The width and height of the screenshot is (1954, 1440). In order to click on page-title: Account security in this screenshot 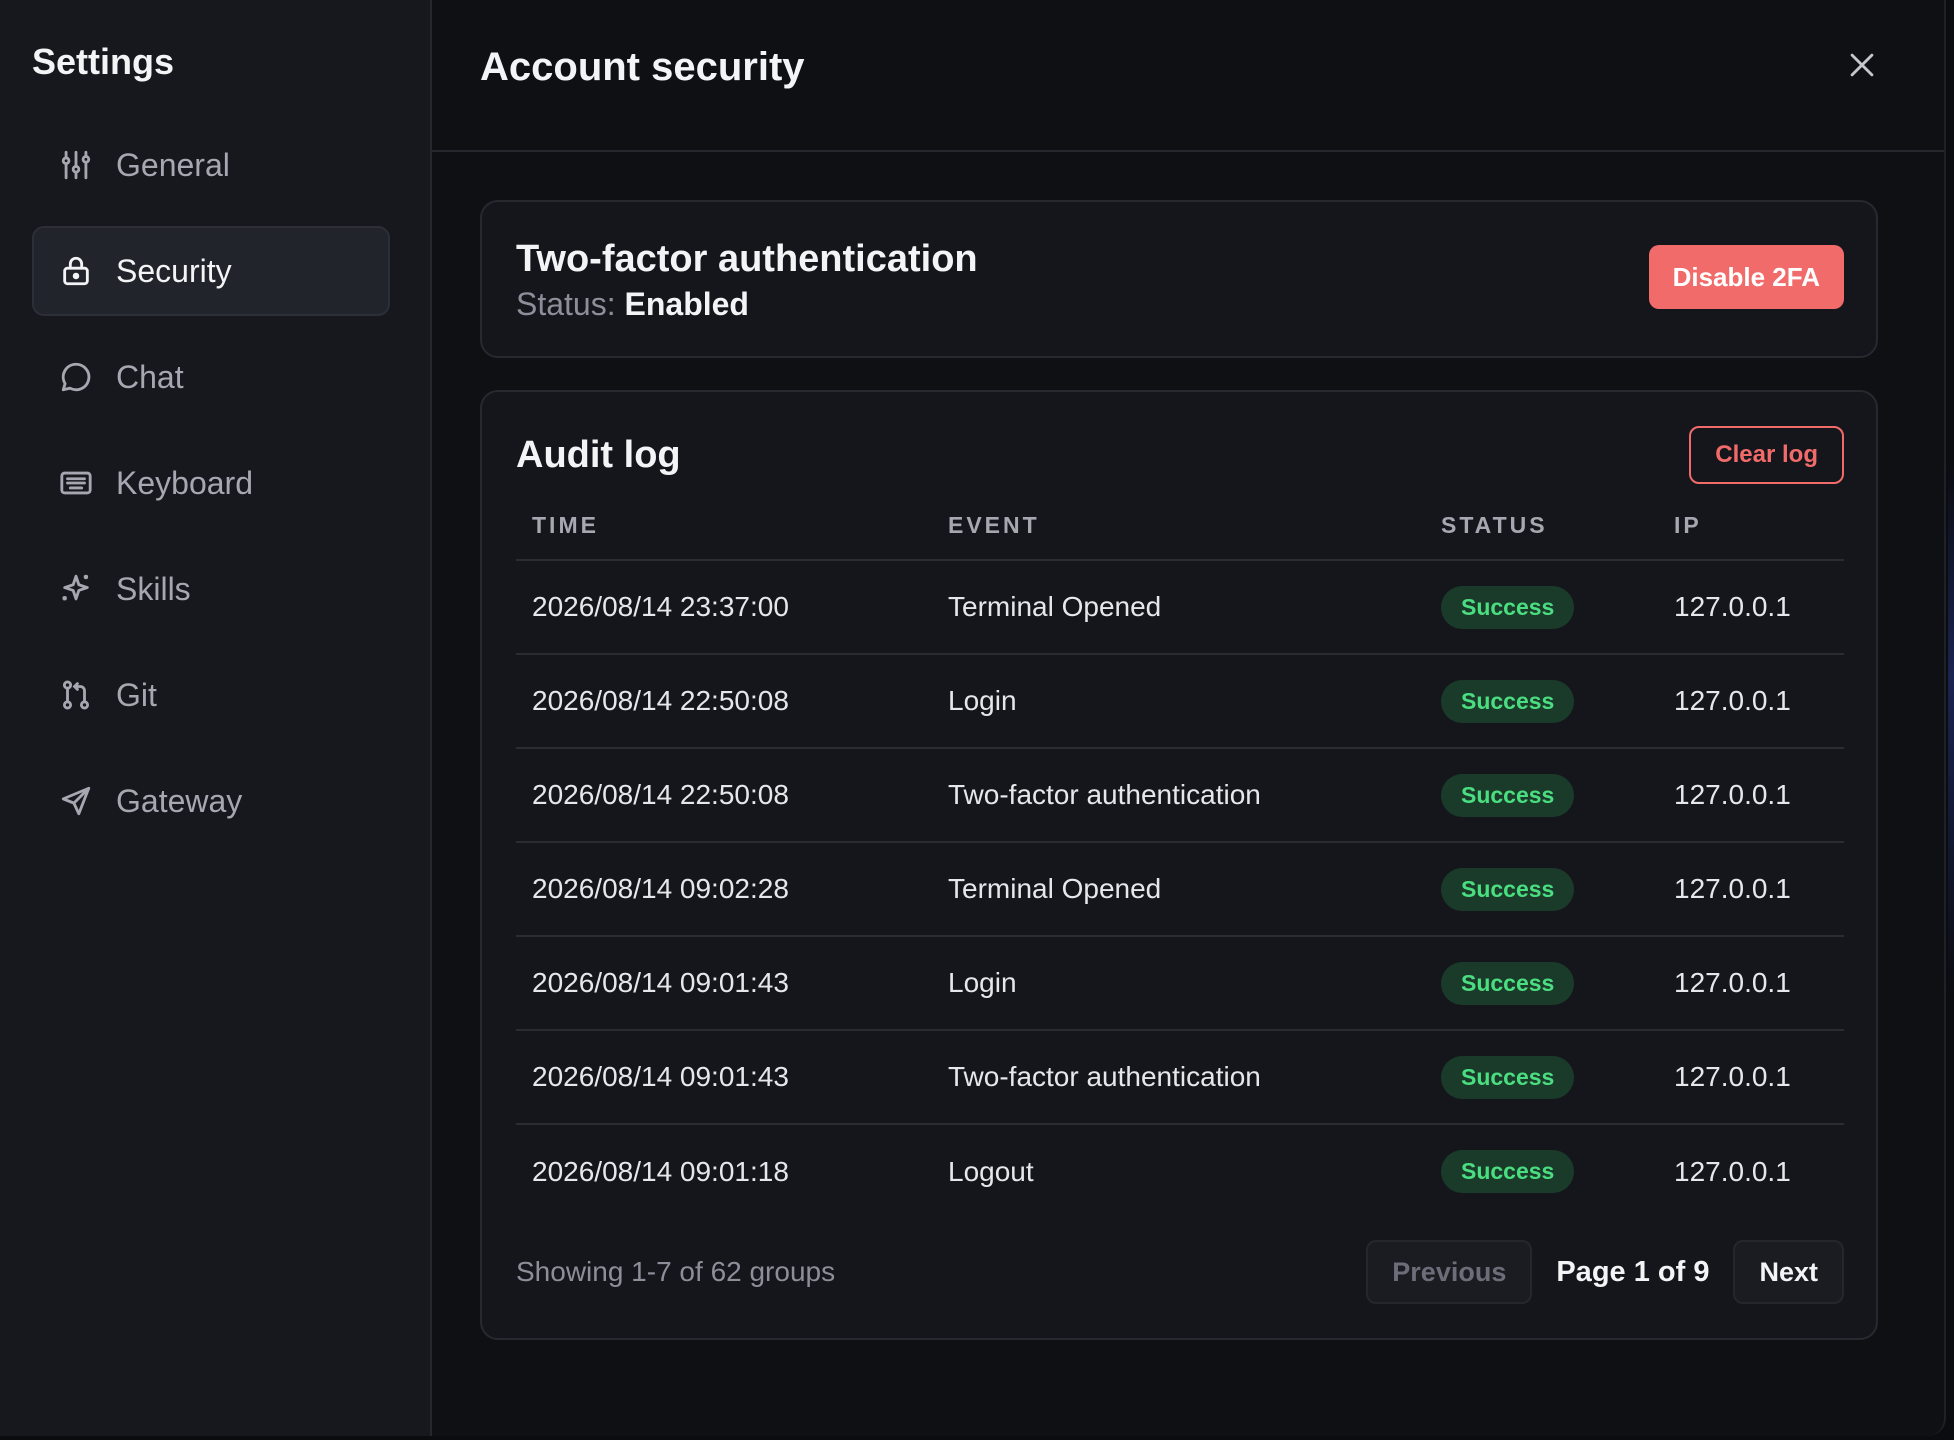, I will do `click(642, 66)`.